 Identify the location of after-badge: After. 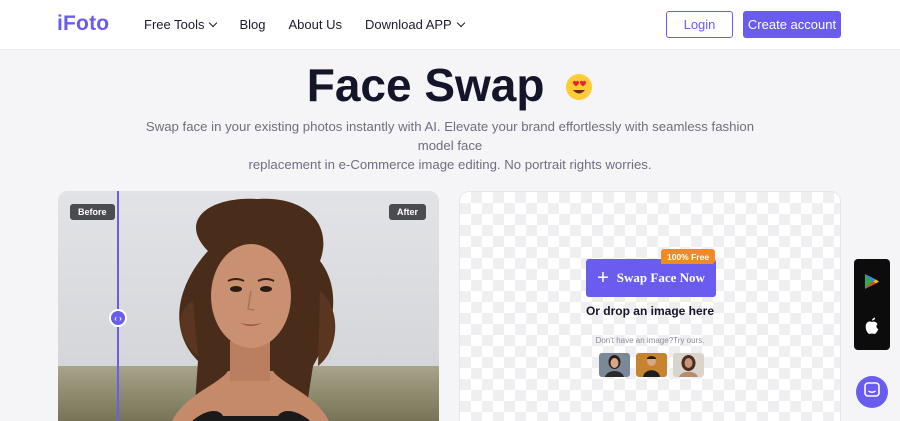
(407, 212).